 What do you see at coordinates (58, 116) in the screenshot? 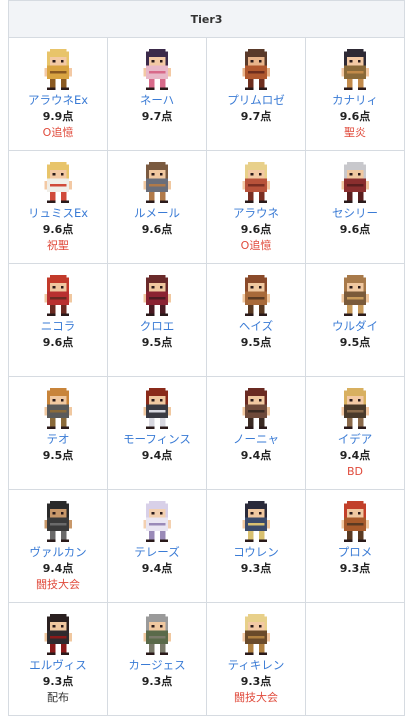
I see `character-score: 9.9点` at bounding box center [58, 116].